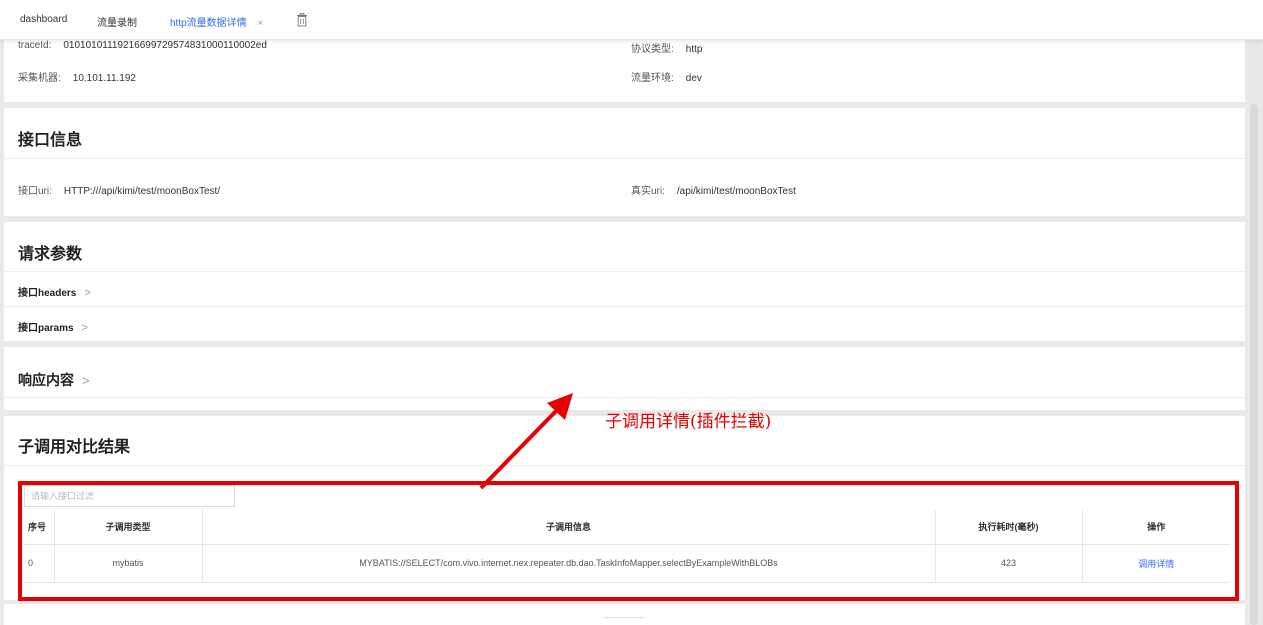 This screenshot has width=1263, height=625. What do you see at coordinates (208, 23) in the screenshot?
I see `tab-http-traffic-detail-label: http流量数据详情` at bounding box center [208, 23].